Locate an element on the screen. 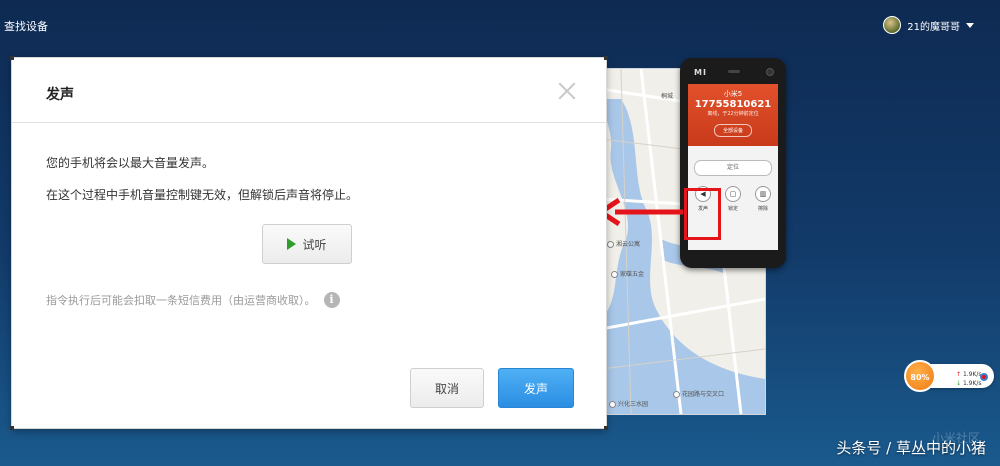 This screenshot has height=466, width=1000. map-poi: 兴化三水园 is located at coordinates (628, 403).